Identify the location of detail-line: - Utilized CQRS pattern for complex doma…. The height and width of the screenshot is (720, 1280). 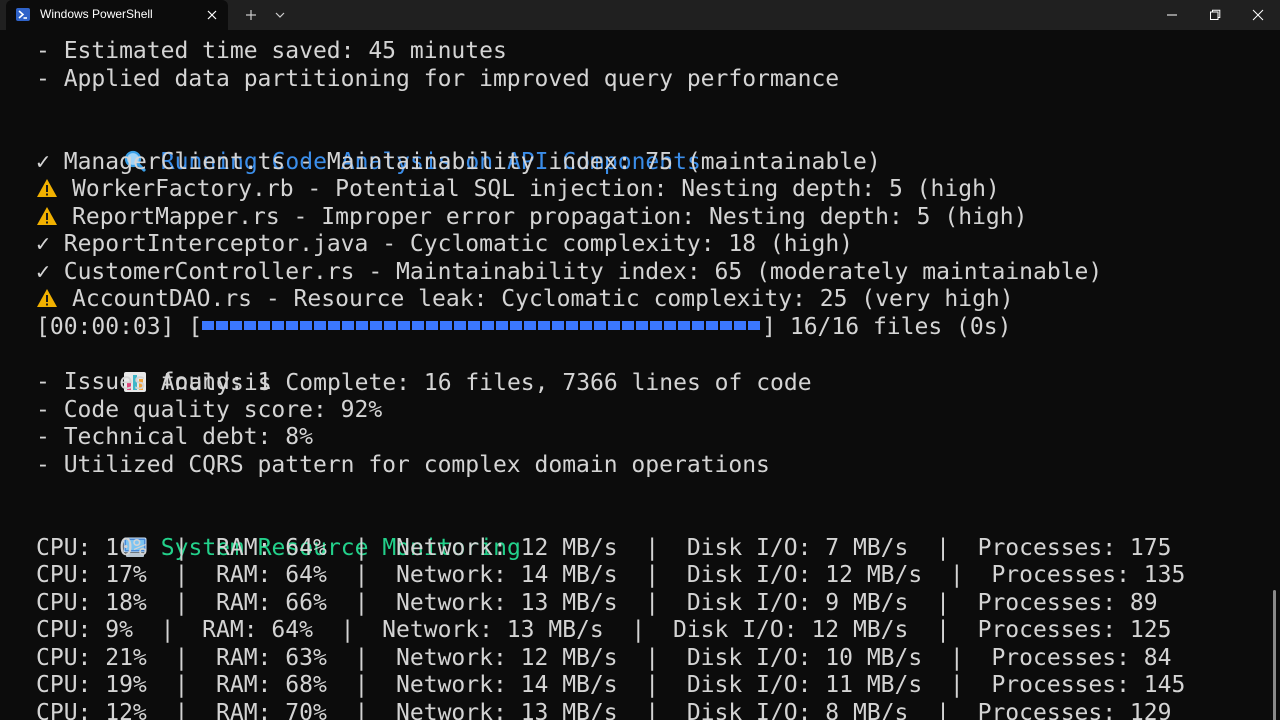
(403, 465).